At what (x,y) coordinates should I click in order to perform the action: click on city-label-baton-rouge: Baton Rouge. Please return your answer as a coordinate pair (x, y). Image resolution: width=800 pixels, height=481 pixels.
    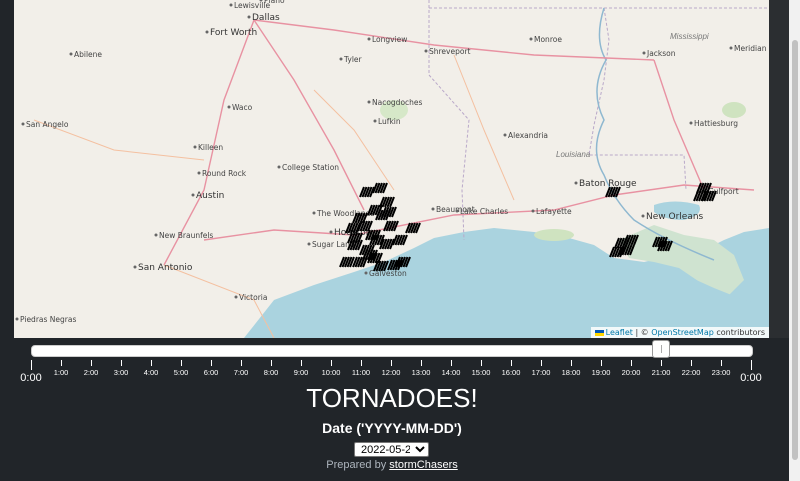
    Looking at the image, I should click on (608, 184).